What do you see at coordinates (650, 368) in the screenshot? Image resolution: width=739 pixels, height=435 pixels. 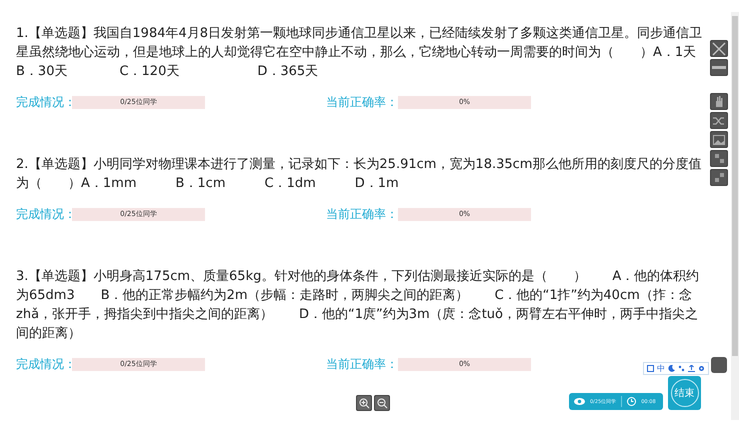 I see `checkbox-icon` at bounding box center [650, 368].